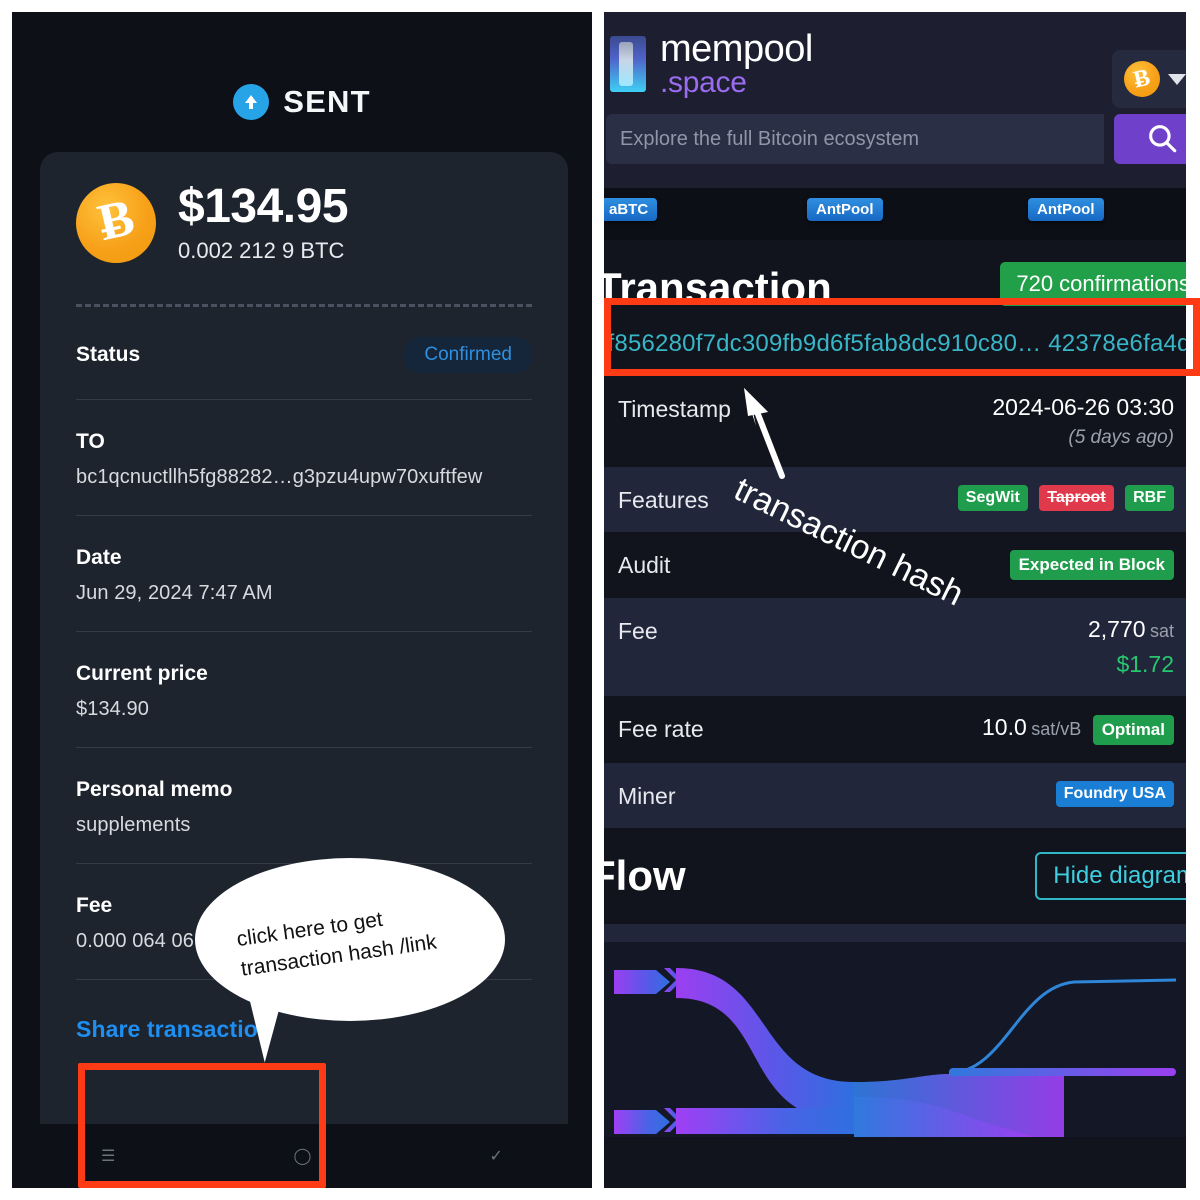 This screenshot has height=1200, width=1200. What do you see at coordinates (304, 574) in the screenshot?
I see `detail-row-date: Date Jun 29, 2024 7:47 AM` at bounding box center [304, 574].